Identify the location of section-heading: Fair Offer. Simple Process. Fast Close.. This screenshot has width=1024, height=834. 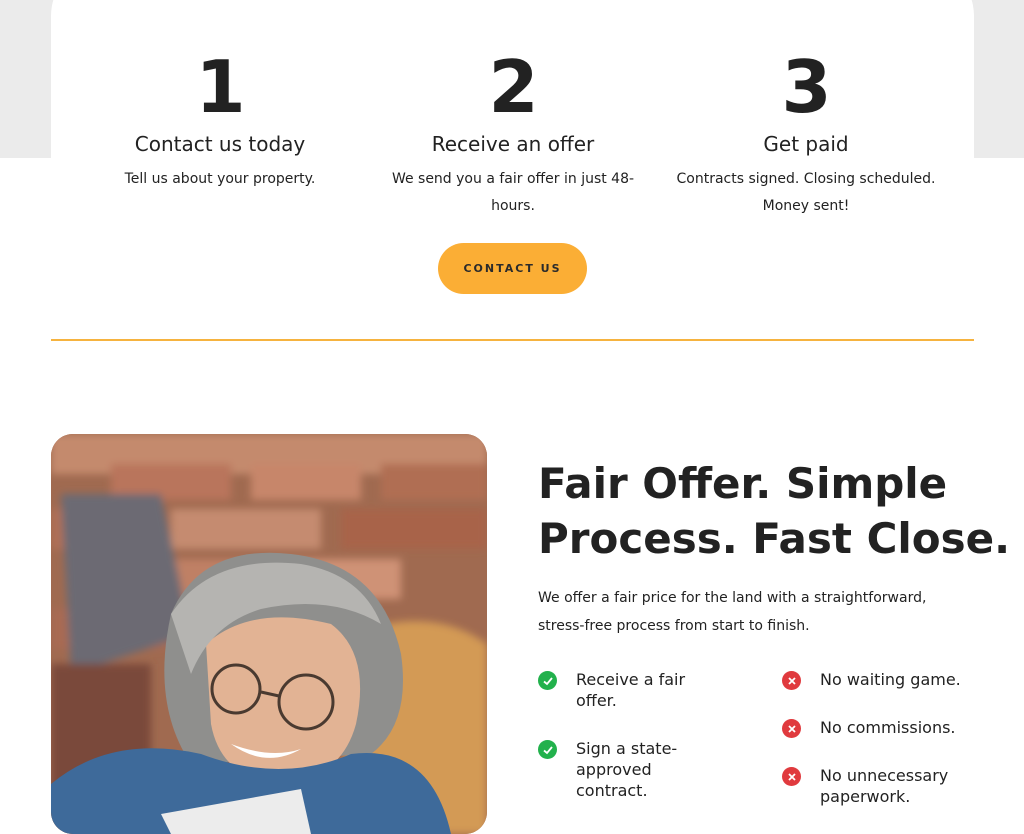
(774, 511).